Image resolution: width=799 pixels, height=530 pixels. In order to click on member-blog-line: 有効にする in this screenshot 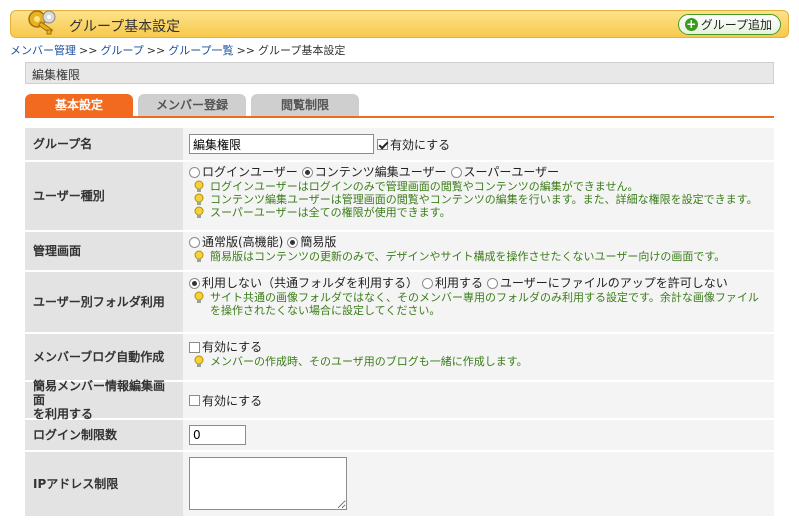, I will do `click(479, 347)`.